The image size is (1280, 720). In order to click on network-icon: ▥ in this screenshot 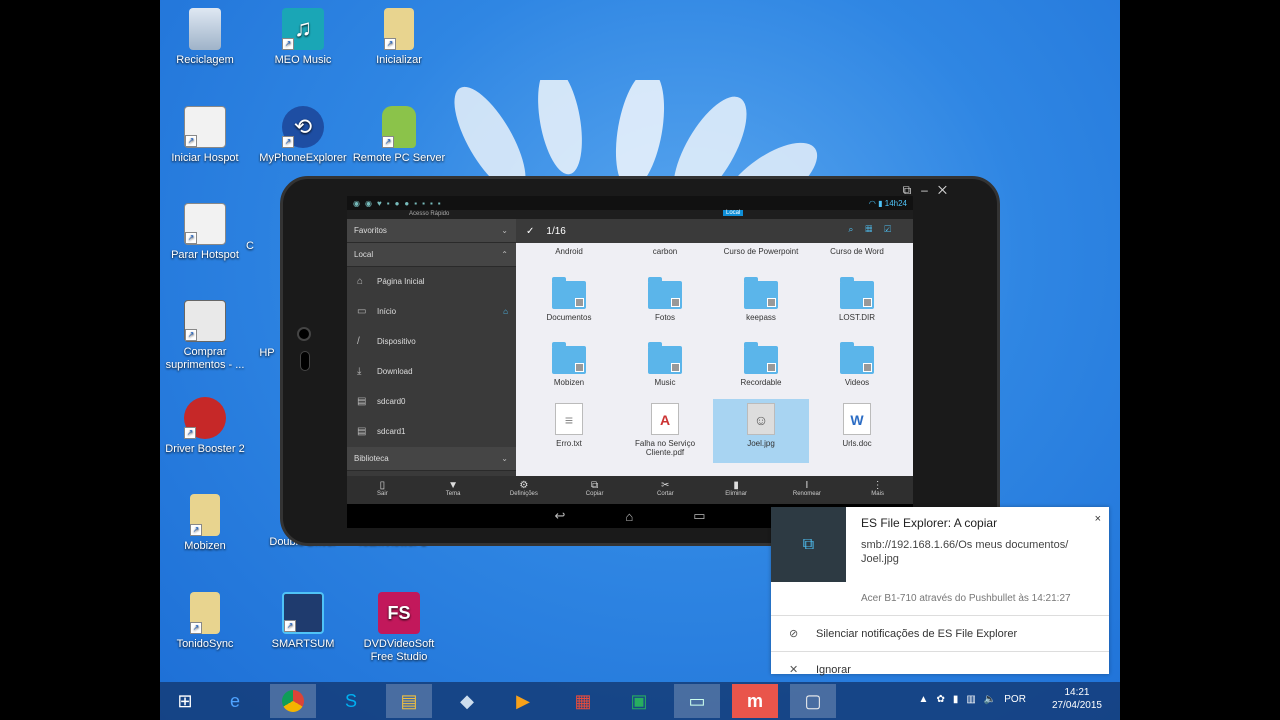, I will do `click(970, 699)`.